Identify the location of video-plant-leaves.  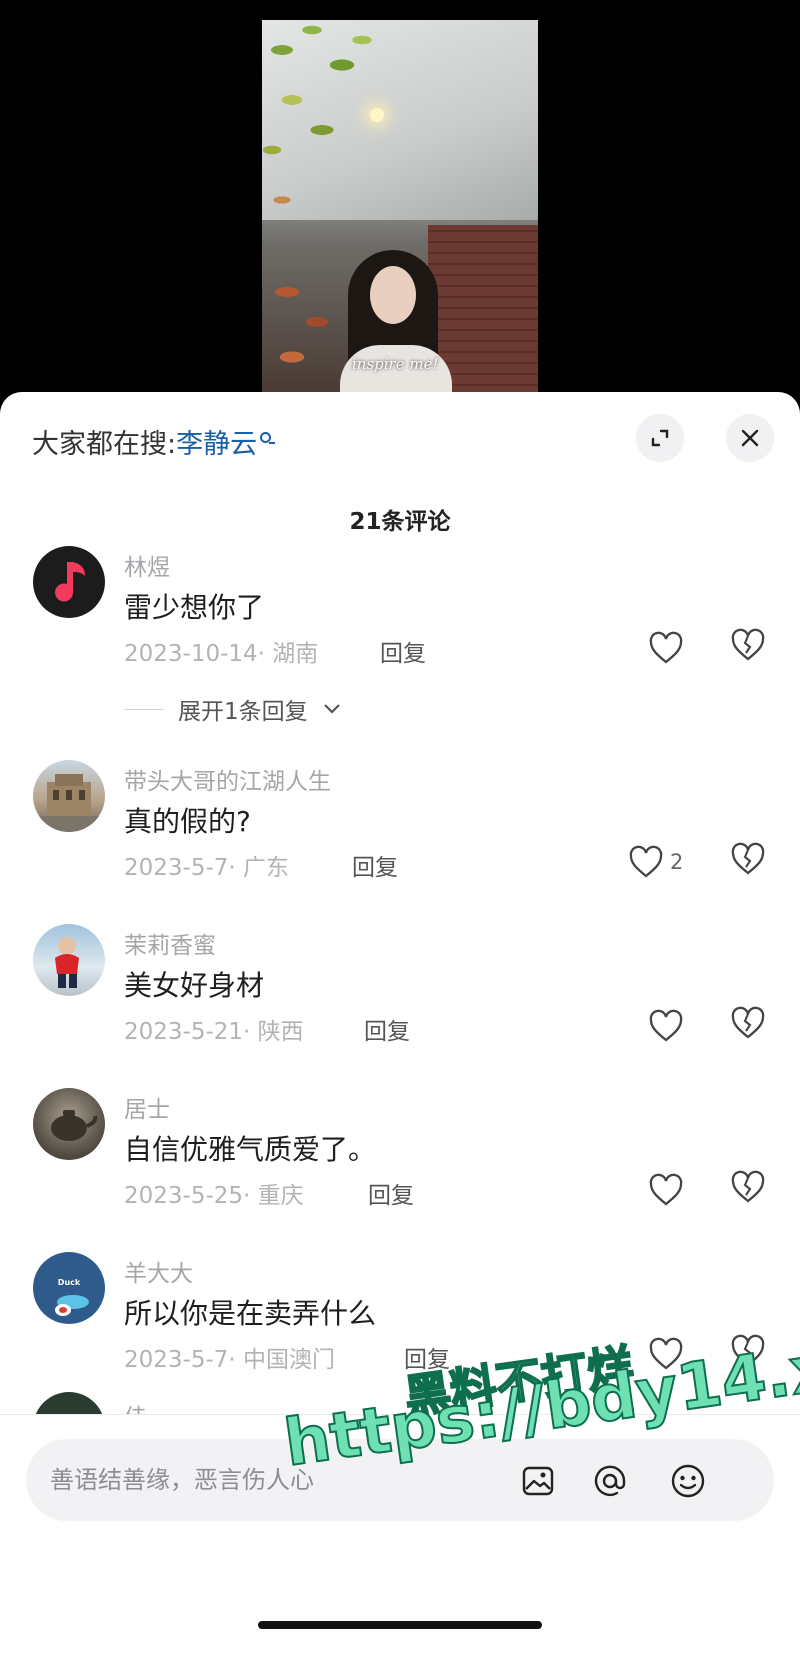
(332, 130).